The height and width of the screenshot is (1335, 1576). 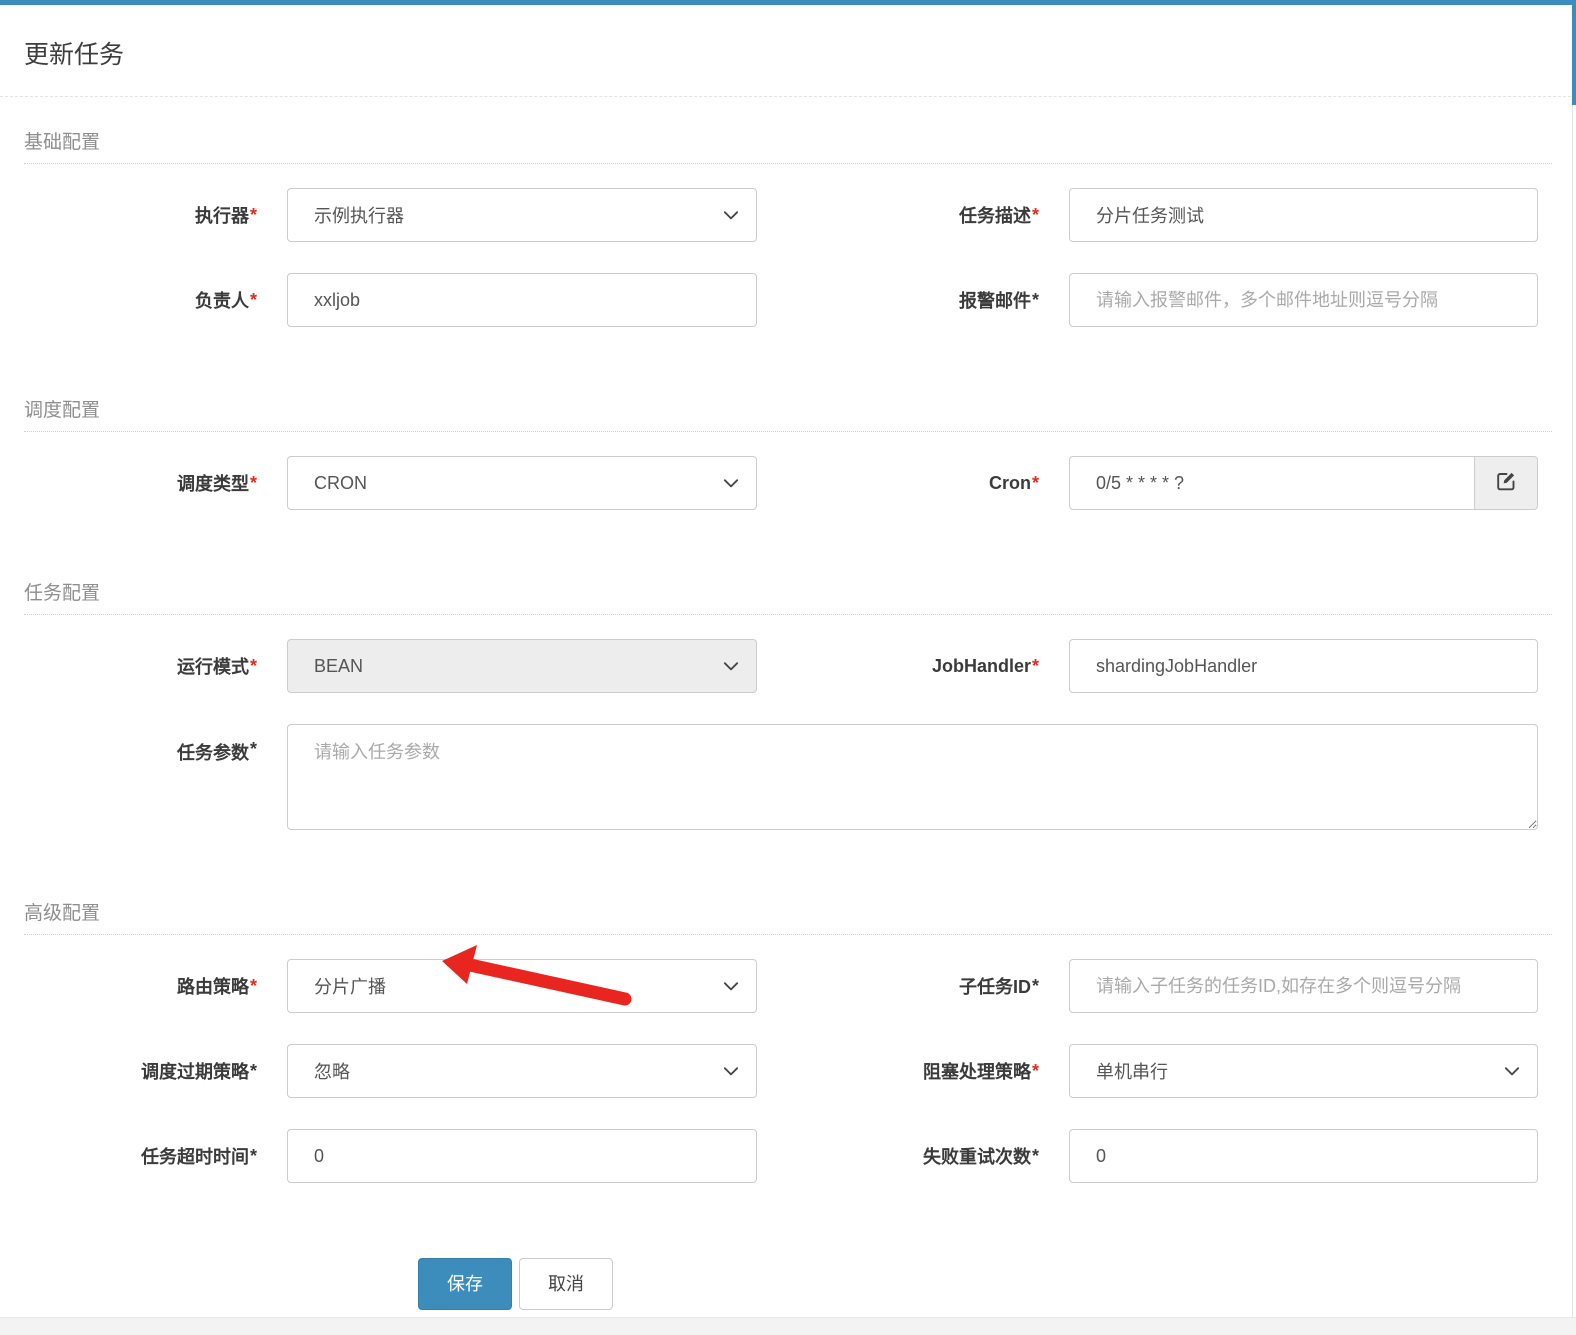 I want to click on fail-retry-input, so click(x=1303, y=1156).